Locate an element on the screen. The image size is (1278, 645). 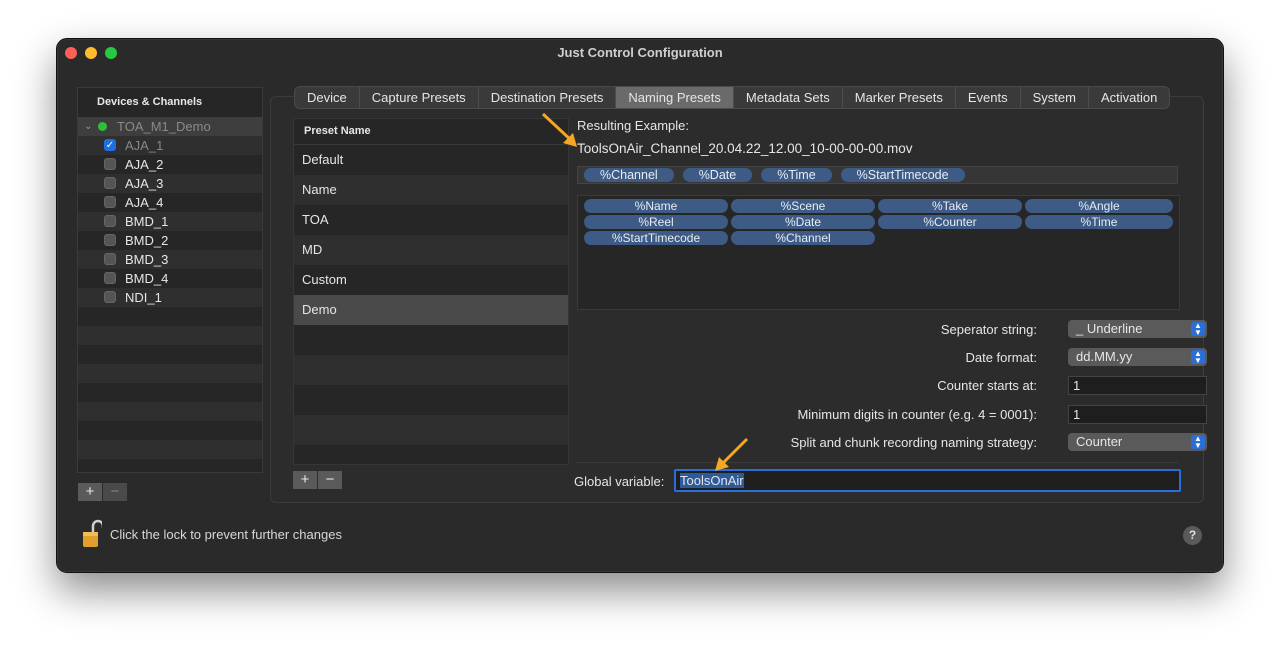
separator-label: Seperator string: is located at coordinates (988, 329).